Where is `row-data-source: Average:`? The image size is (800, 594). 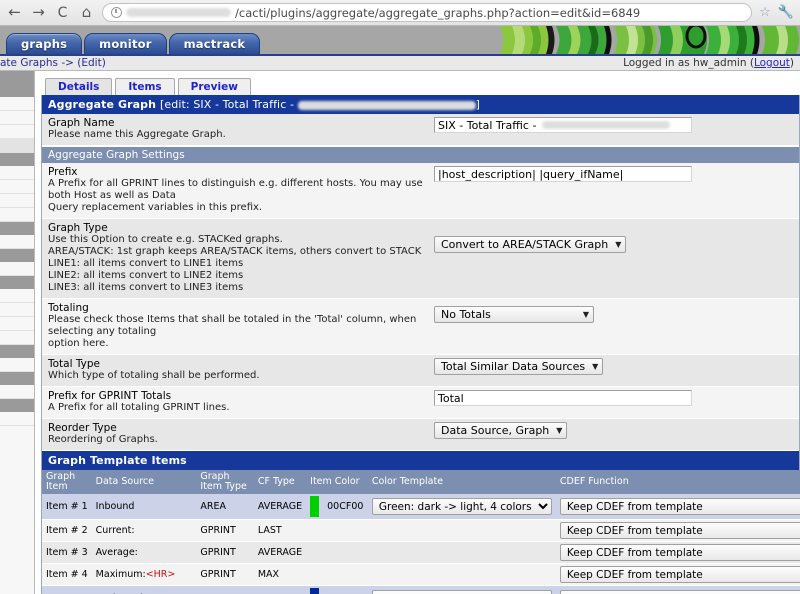
row-data-source: Average: is located at coordinates (144, 552).